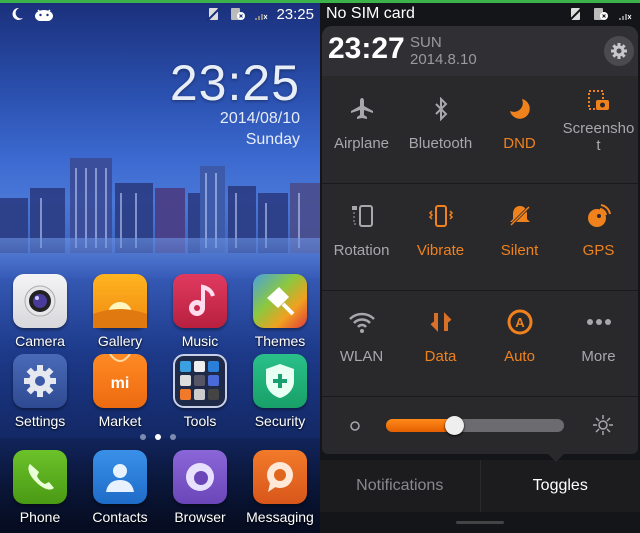 Image resolution: width=640 pixels, height=533 pixels. What do you see at coordinates (361, 237) in the screenshot?
I see `toggle-rotation: Rotation` at bounding box center [361, 237].